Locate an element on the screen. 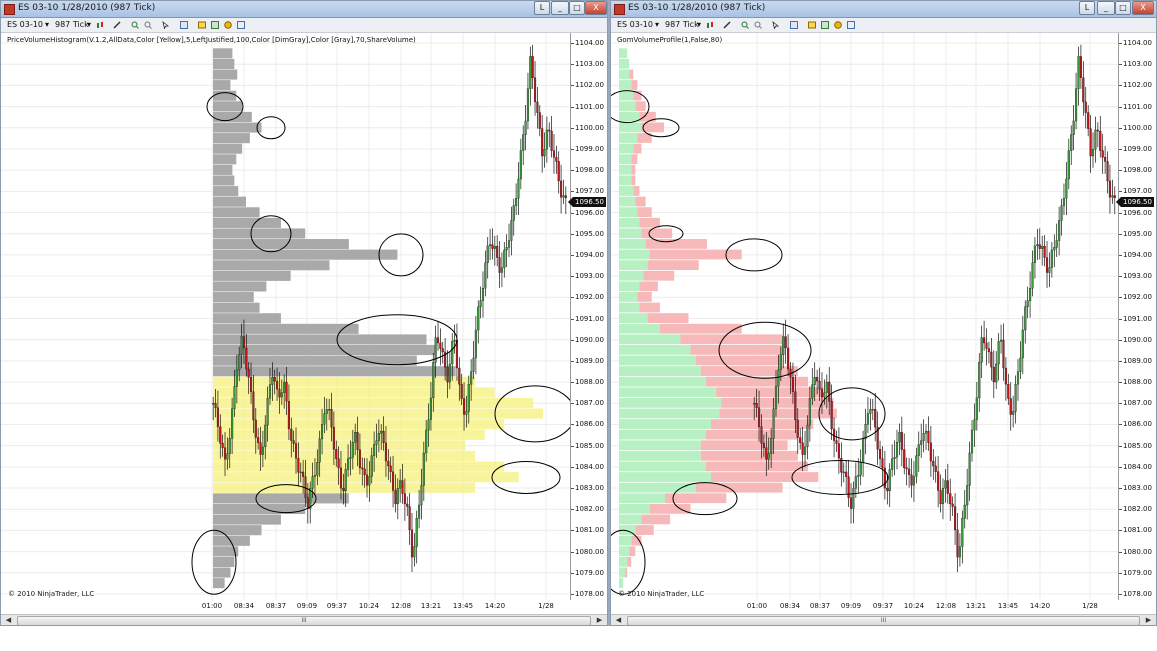 Image resolution: width=1157 pixels, height=651 pixels. left-help-button: L is located at coordinates (542, 8).